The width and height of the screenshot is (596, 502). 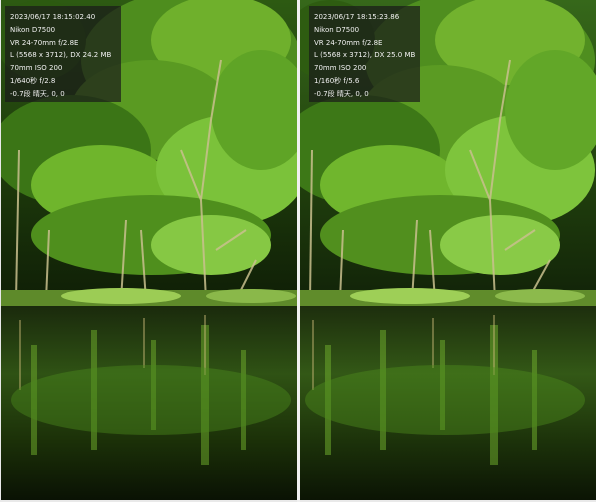 I want to click on exif-datetime: 2023/06/17 18:15:23.86, so click(x=357, y=17).